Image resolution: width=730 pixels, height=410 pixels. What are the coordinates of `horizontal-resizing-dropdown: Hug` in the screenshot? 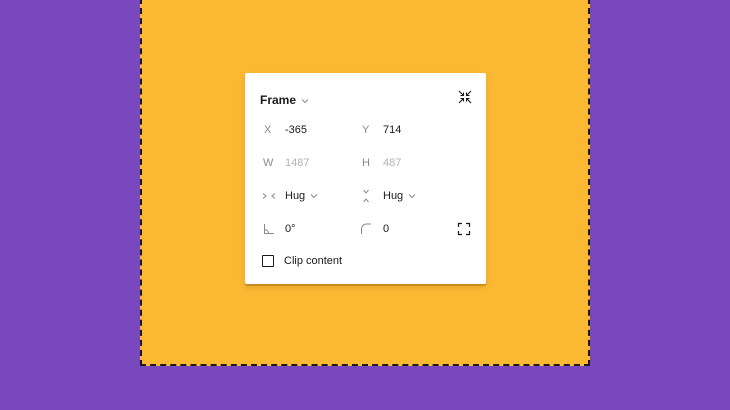 It's located at (301, 196).